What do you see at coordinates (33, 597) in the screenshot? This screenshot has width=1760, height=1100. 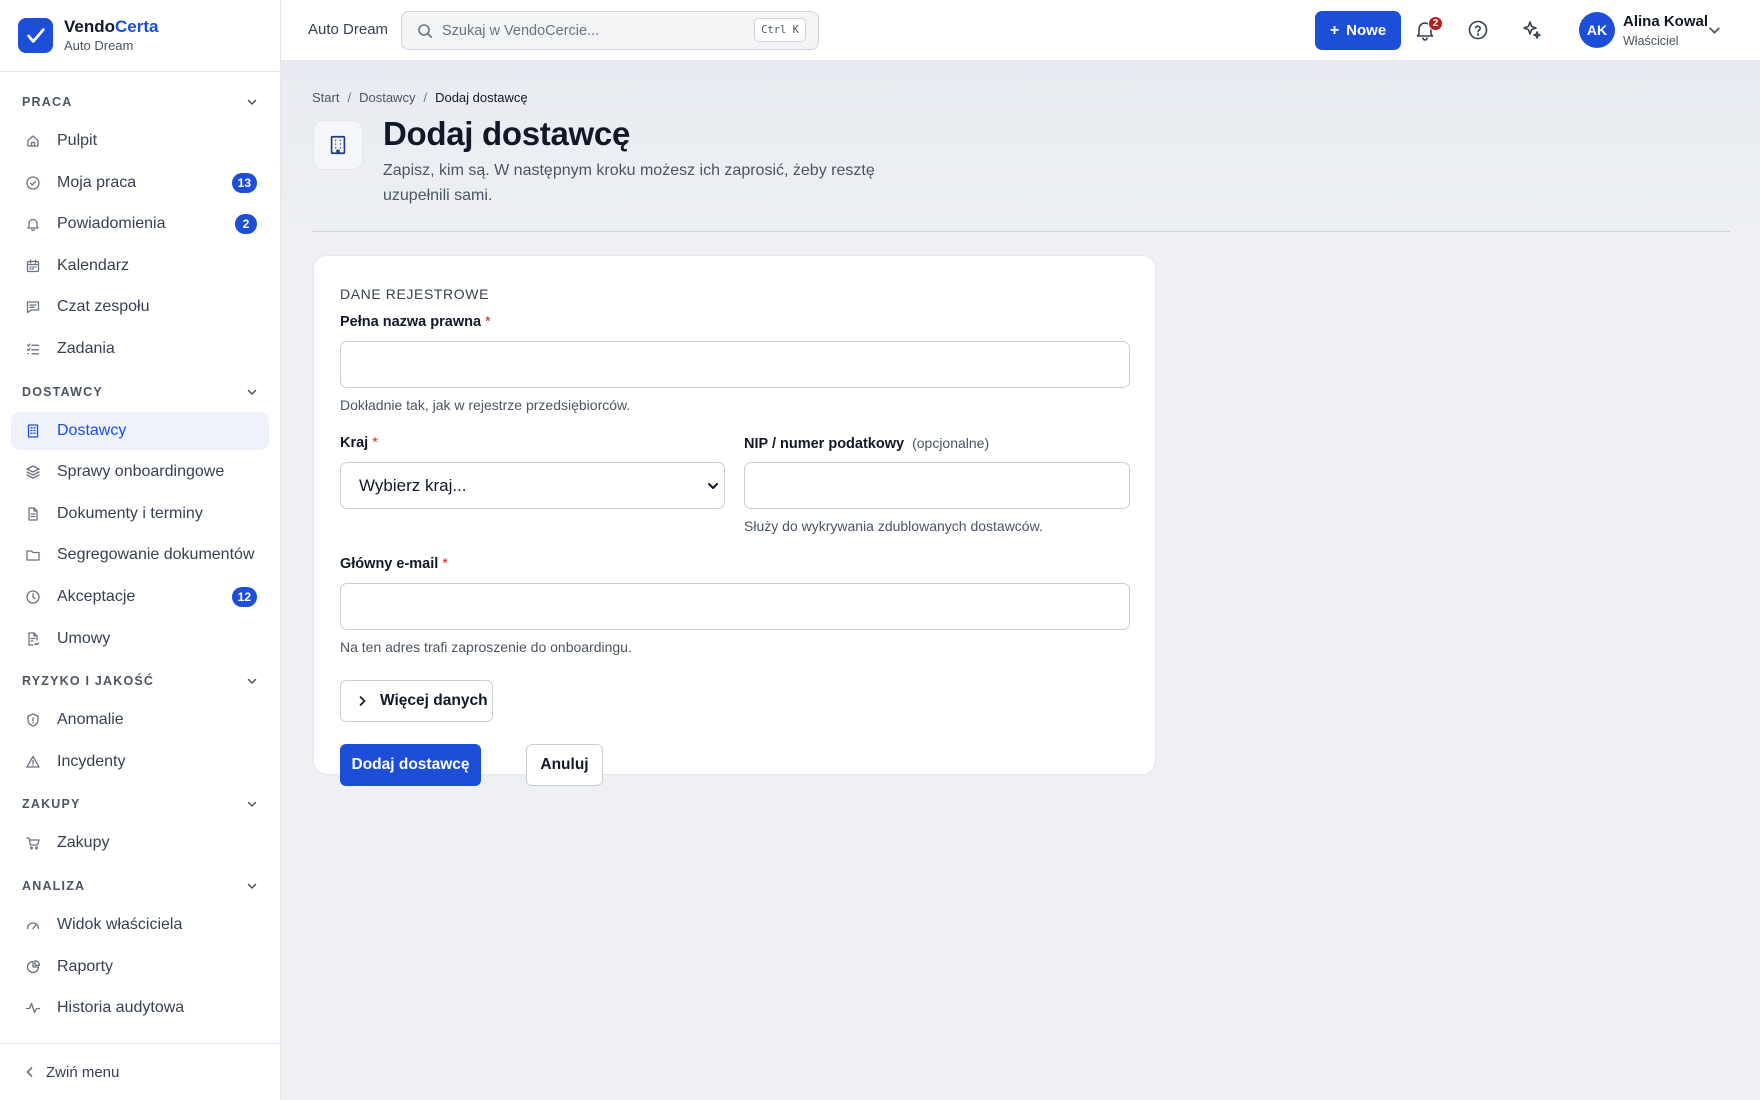 I see `clock-icon` at bounding box center [33, 597].